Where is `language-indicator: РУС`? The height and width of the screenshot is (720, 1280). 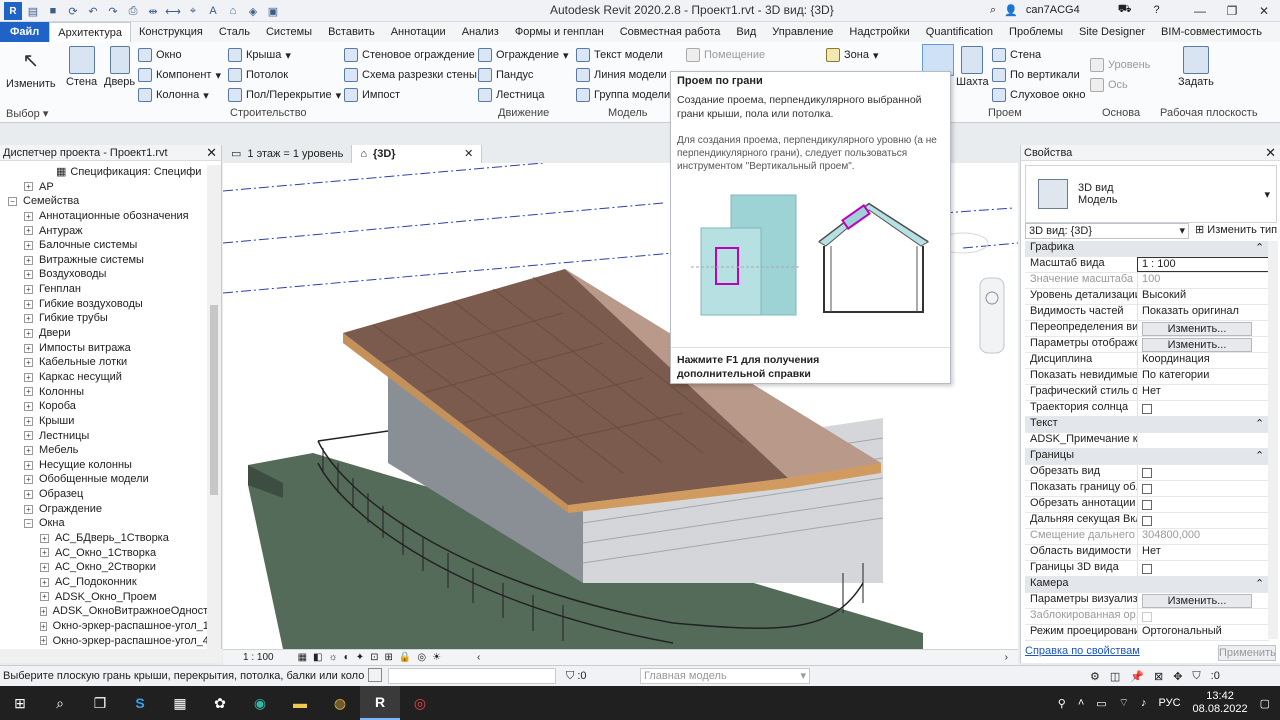
language-indicator: РУС is located at coordinates (1170, 703).